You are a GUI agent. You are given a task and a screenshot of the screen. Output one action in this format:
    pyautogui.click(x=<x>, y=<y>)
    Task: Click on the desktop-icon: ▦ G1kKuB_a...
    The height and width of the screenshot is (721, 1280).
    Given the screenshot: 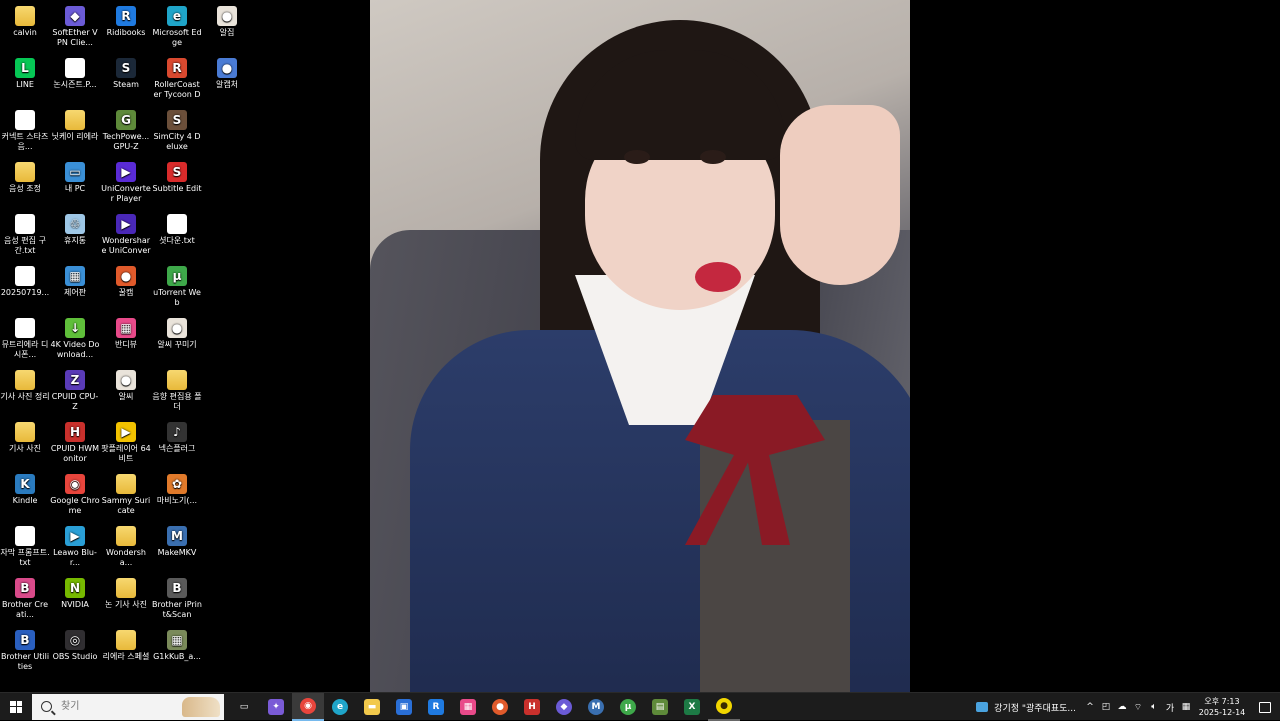 What is the action you would take?
    pyautogui.click(x=177, y=646)
    